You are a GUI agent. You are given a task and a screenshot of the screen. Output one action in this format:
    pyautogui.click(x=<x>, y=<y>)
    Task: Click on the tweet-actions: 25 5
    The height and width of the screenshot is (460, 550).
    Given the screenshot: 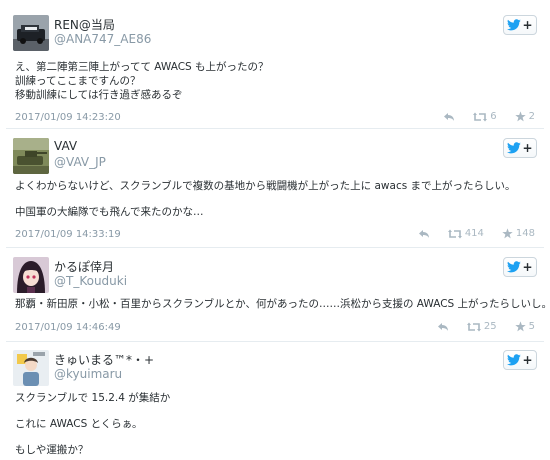 What is the action you would take?
    pyautogui.click(x=486, y=326)
    